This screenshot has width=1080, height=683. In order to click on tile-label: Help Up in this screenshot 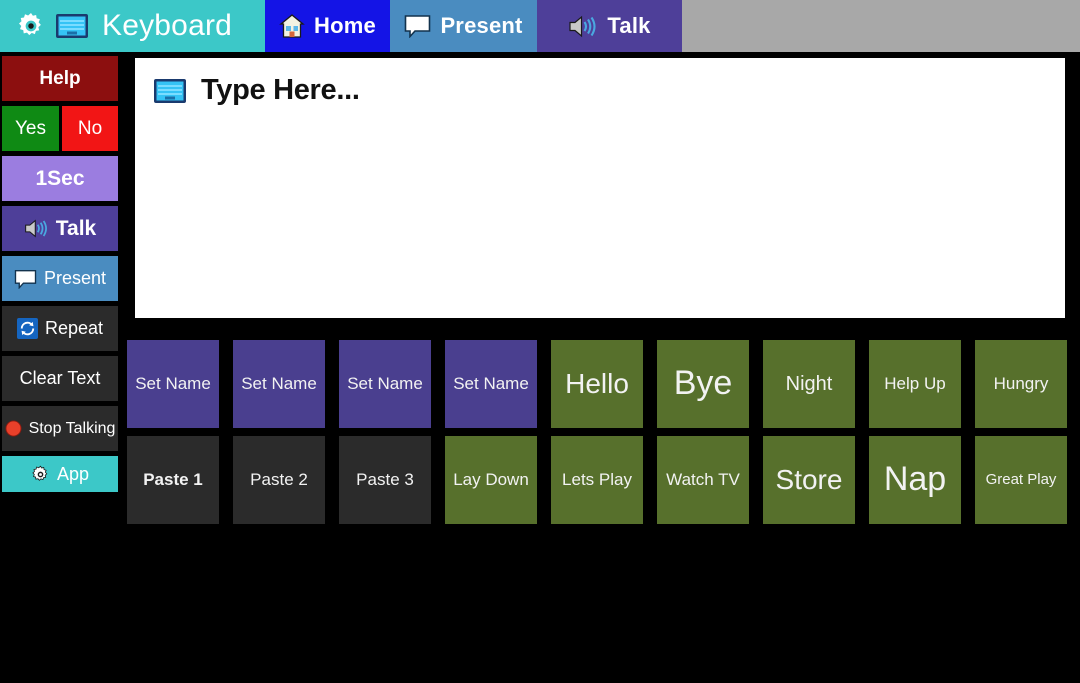, I will do `click(915, 384)`.